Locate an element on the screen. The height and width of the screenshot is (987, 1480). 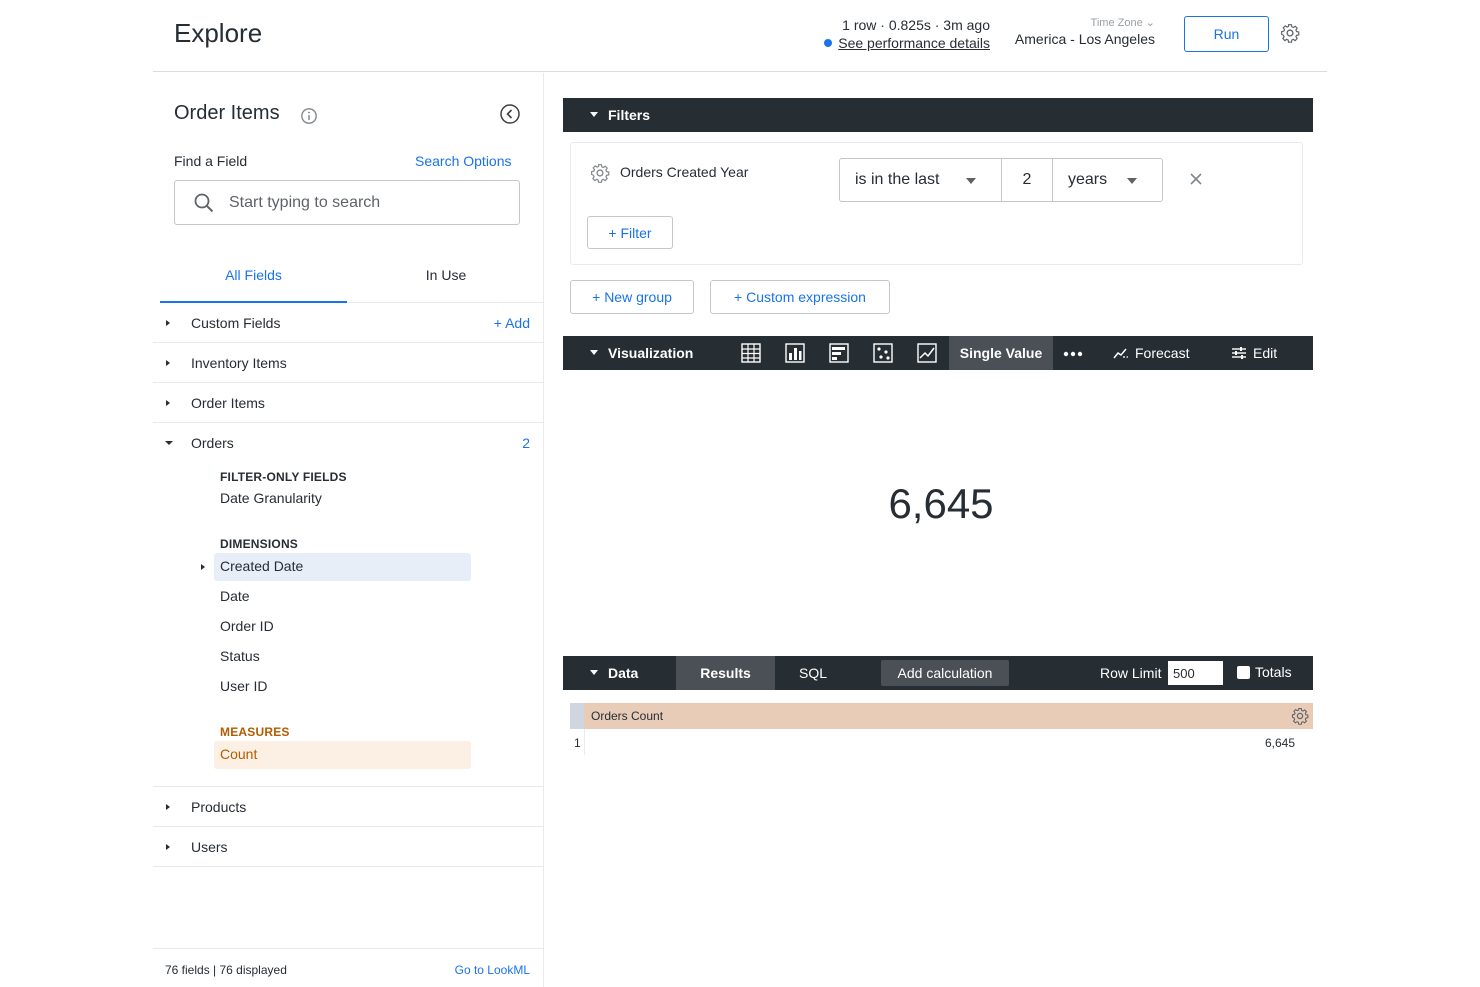
totals-checkbox is located at coordinates (1243, 672).